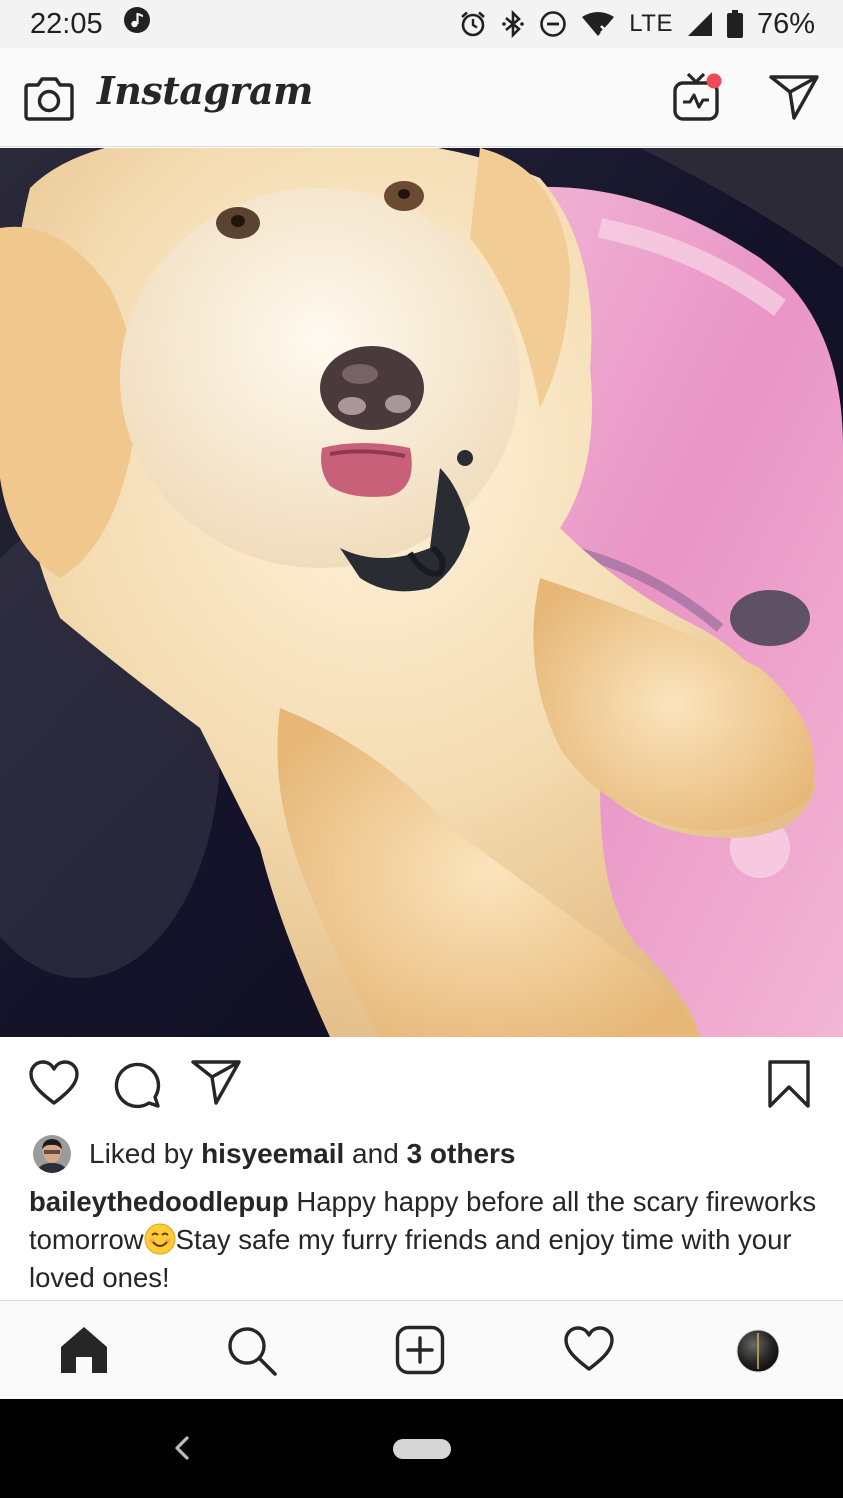 This screenshot has height=1498, width=843. I want to click on camera-icon, so click(49, 101).